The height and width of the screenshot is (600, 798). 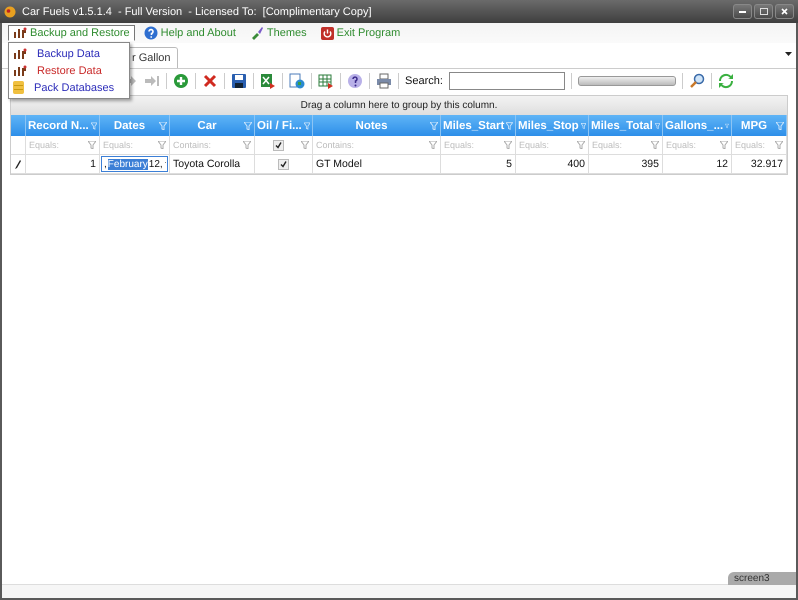 I want to click on brush-icon, so click(x=257, y=33).